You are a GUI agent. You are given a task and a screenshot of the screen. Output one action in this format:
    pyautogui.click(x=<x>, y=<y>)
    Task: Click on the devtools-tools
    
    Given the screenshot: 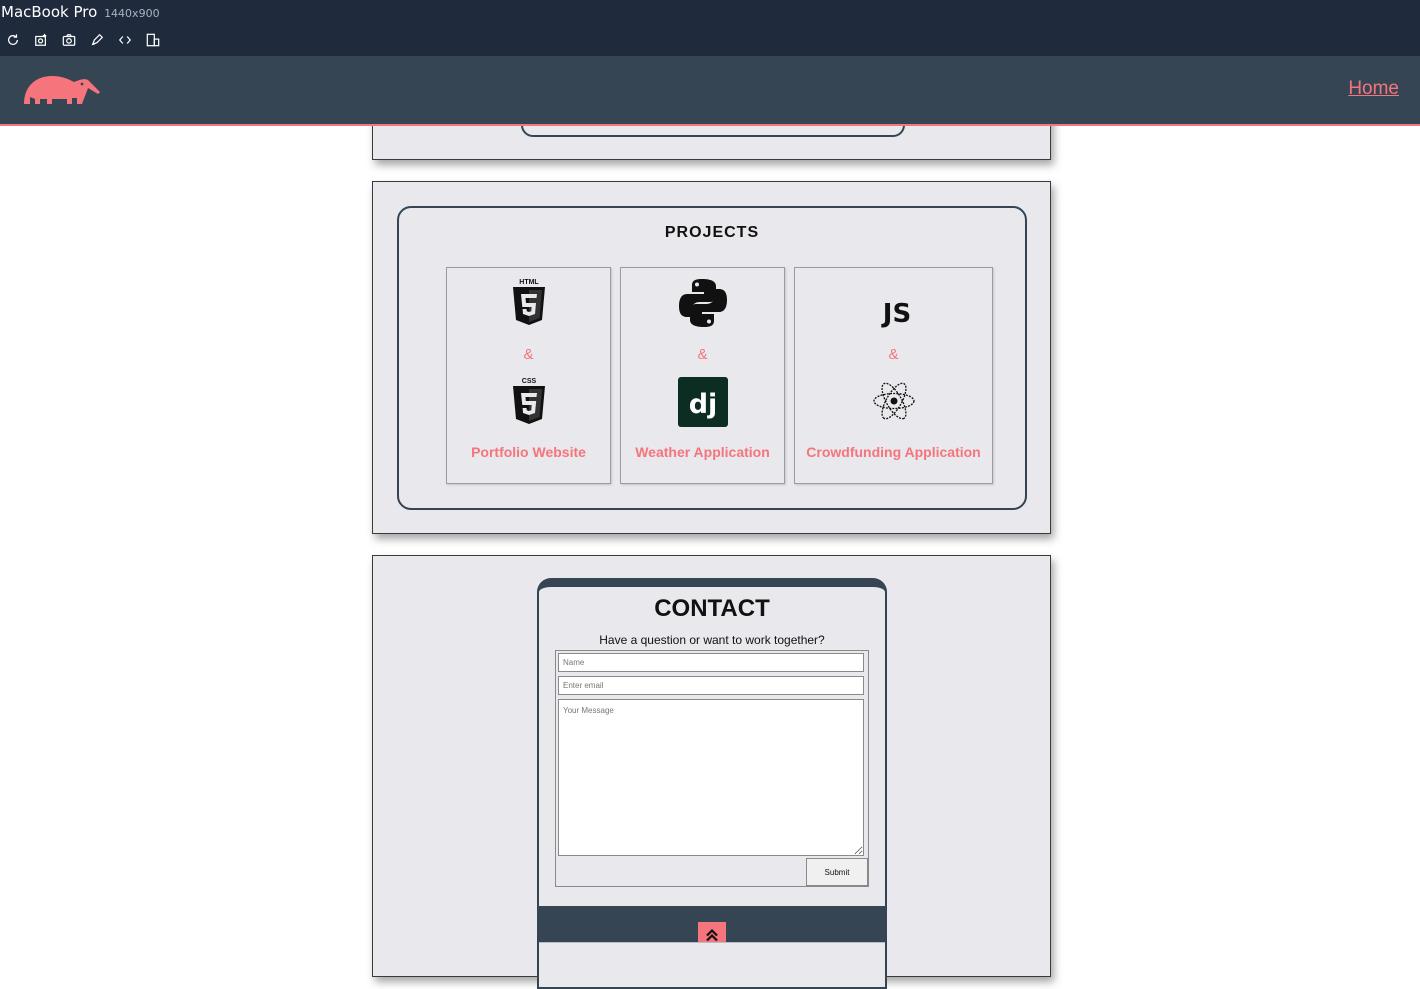 What is the action you would take?
    pyautogui.click(x=83, y=40)
    